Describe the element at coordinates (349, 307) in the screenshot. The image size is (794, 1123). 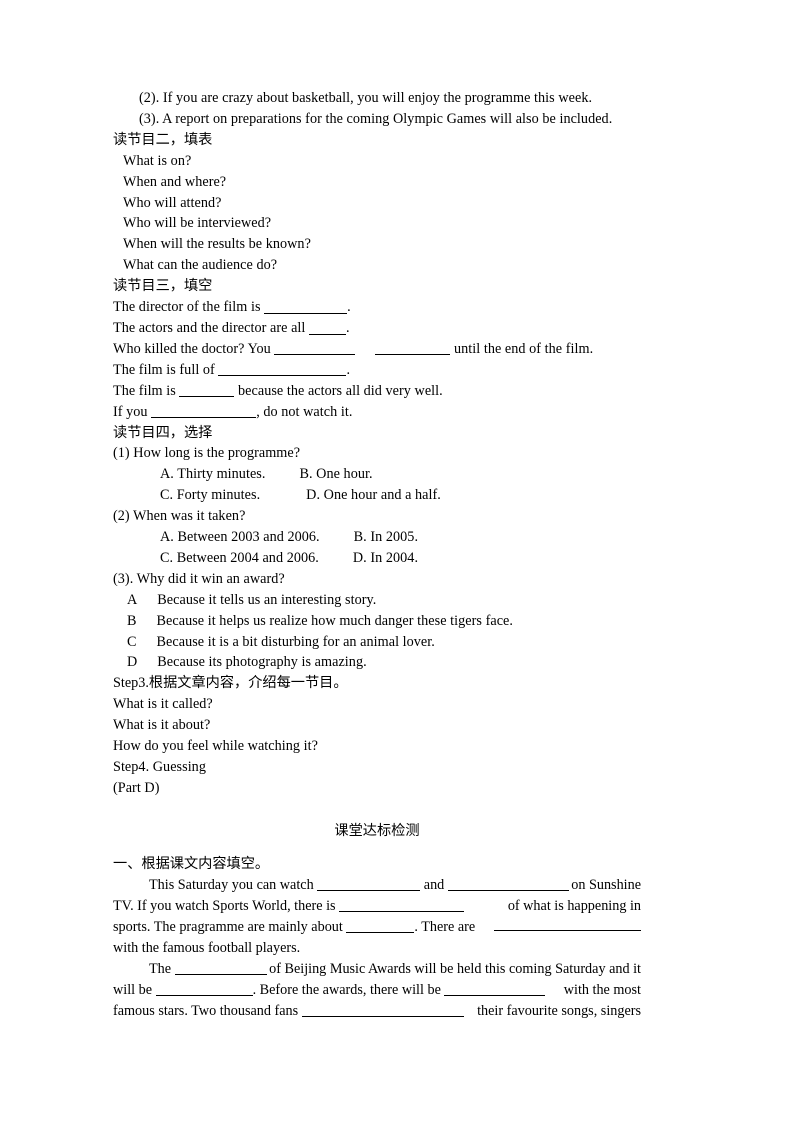
I see `fill-line-1-text-b: .` at that location.